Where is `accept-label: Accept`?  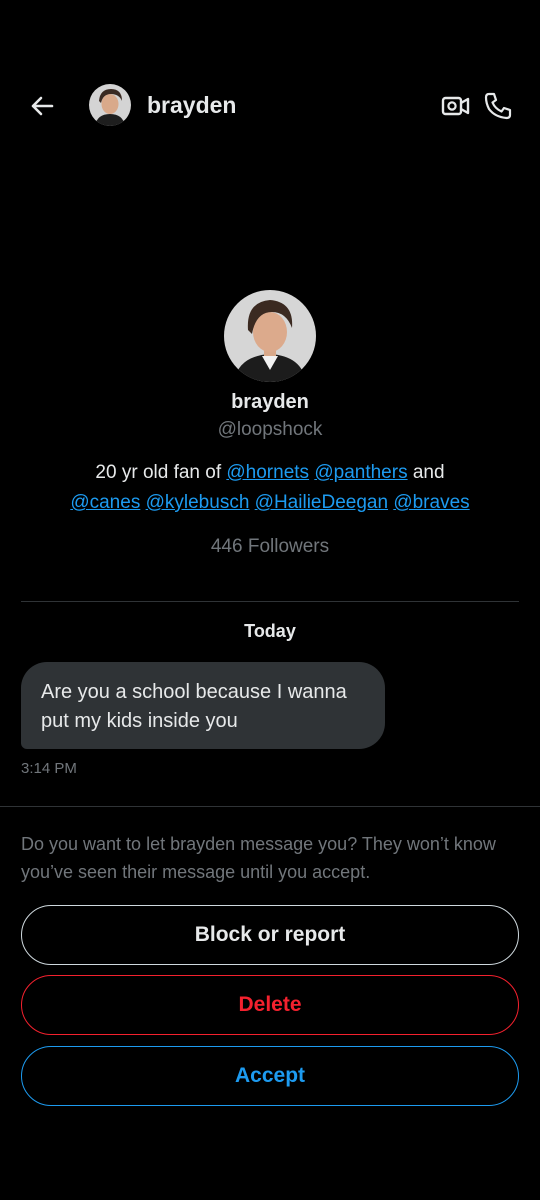
accept-label: Accept is located at coordinates (270, 1075).